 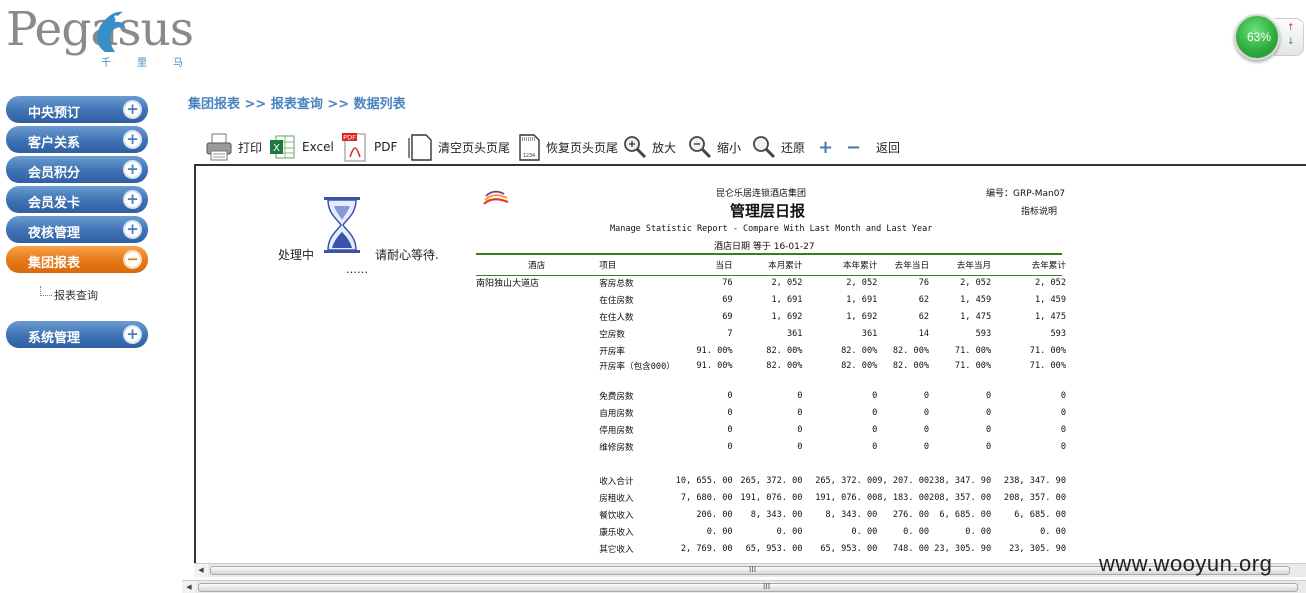 What do you see at coordinates (664, 147) in the screenshot?
I see `zoom-in-label: 放大` at bounding box center [664, 147].